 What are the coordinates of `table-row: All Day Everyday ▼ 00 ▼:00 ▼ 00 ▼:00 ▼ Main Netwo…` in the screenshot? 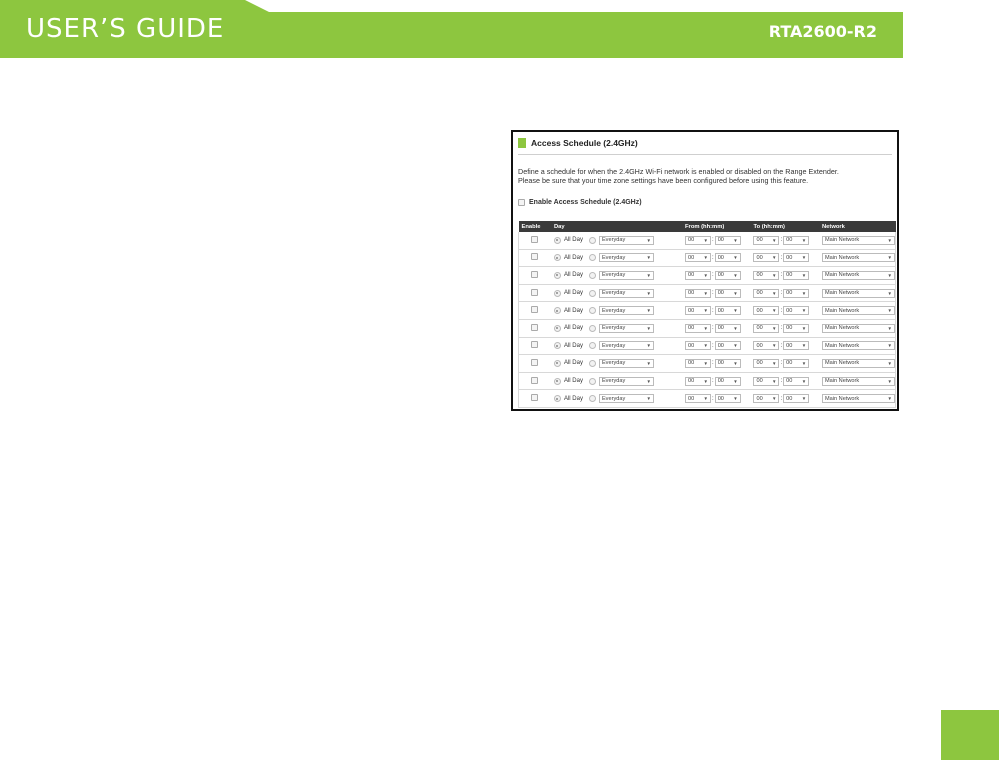 It's located at (706, 310).